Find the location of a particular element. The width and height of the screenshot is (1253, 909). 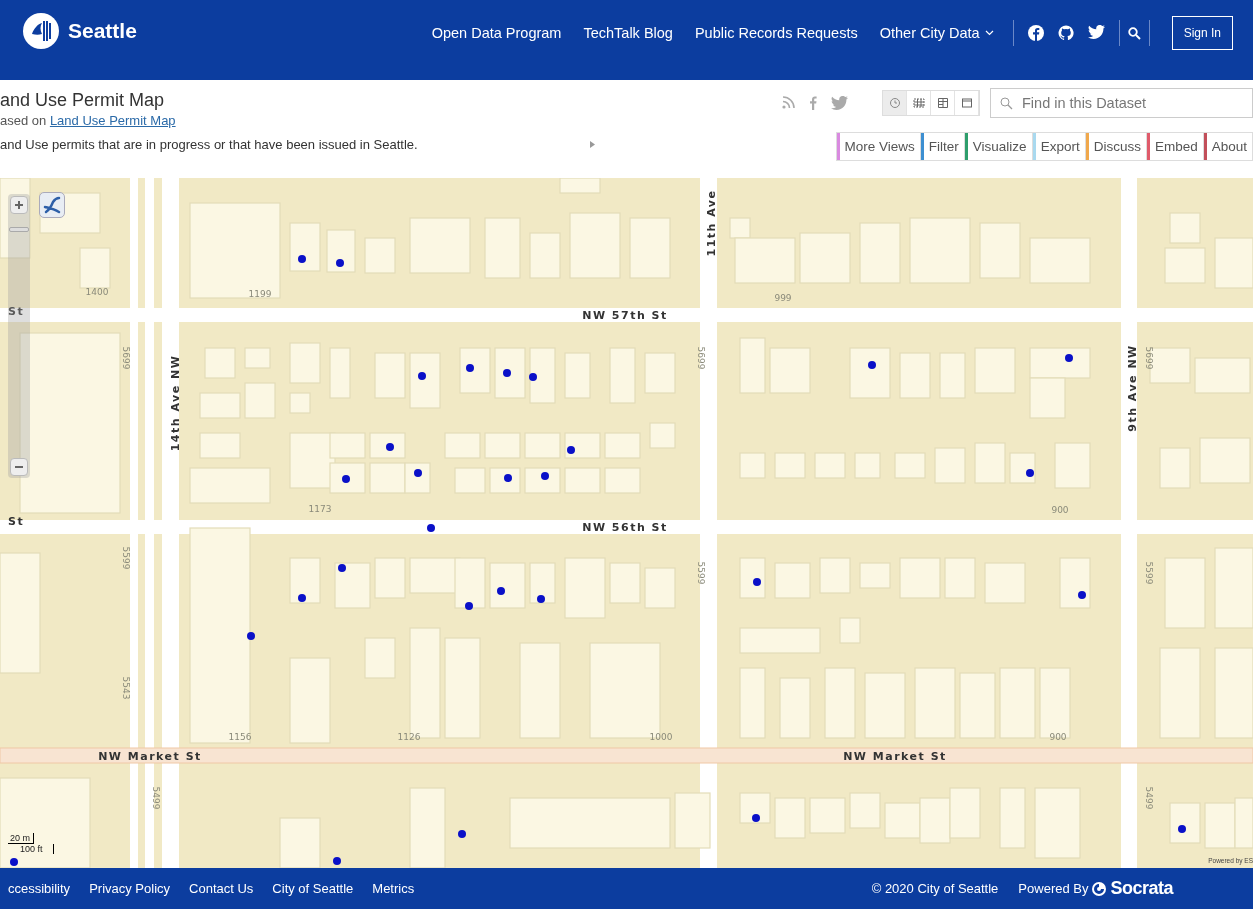

address-number: 1126 is located at coordinates (409, 737).